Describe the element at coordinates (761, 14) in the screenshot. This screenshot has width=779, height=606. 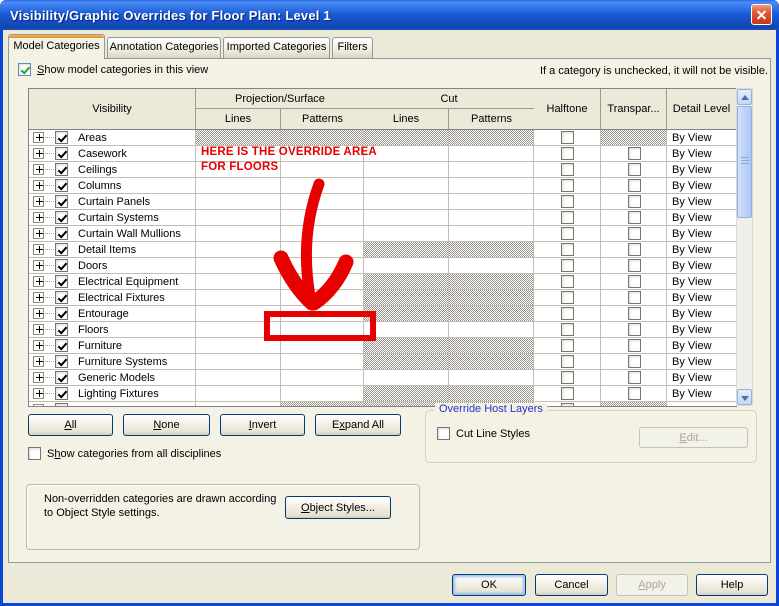
I see `close-button` at that location.